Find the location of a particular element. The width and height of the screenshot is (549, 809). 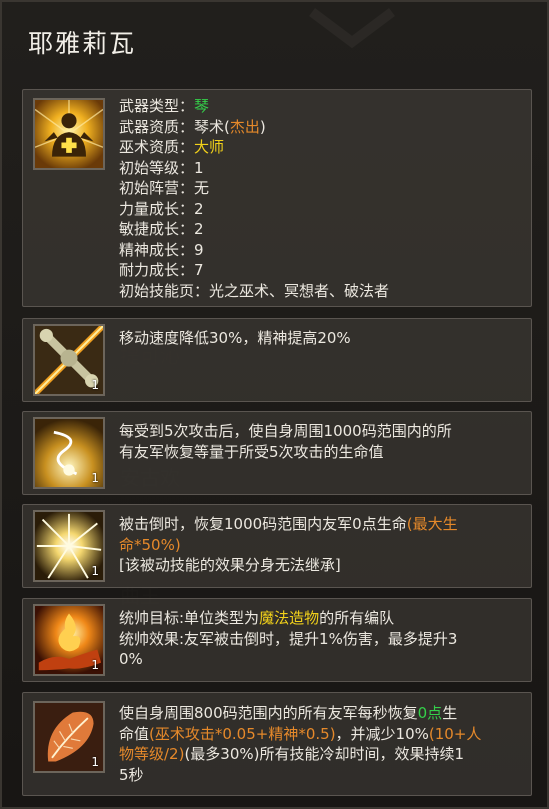

skill-desc-text: 的所有编队 is located at coordinates (357, 618).